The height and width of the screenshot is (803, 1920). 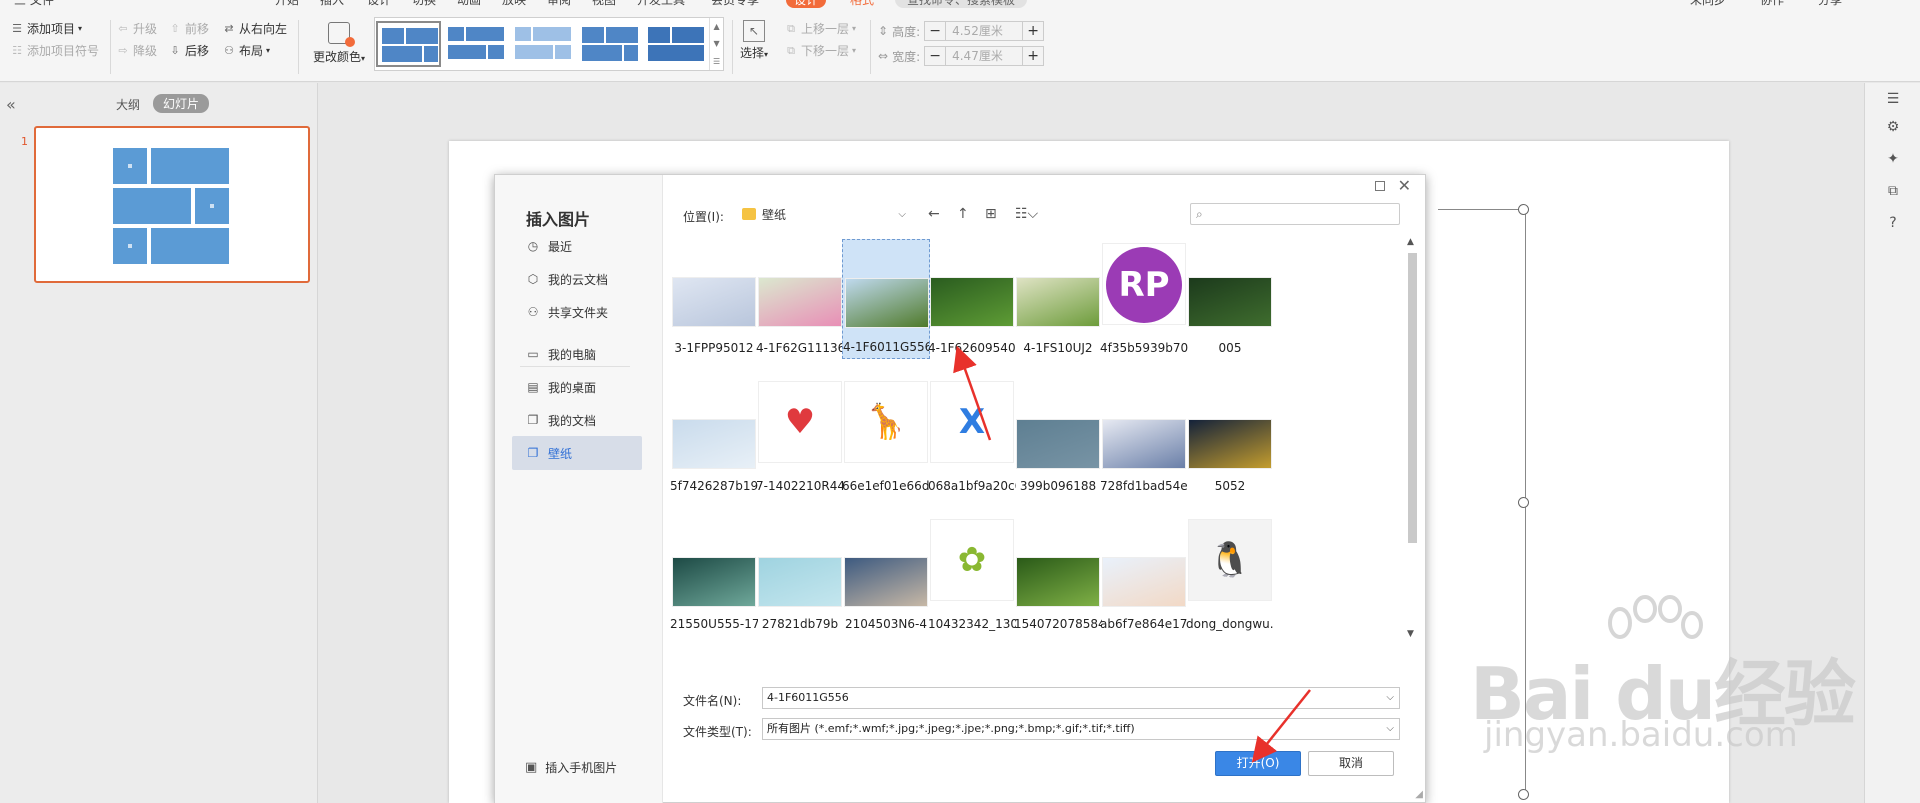 What do you see at coordinates (1893, 191) in the screenshot?
I see `copy-icon: ⧉` at bounding box center [1893, 191].